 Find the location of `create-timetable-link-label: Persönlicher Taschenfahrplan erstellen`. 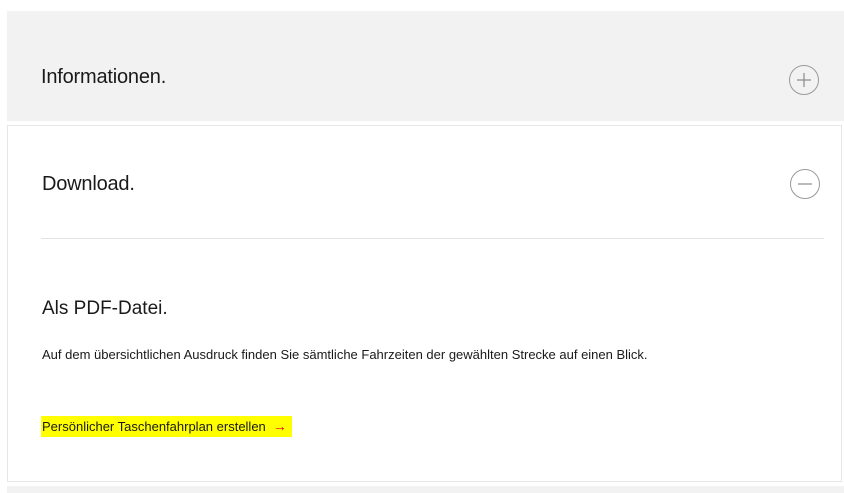

create-timetable-link-label: Persönlicher Taschenfahrplan erstellen is located at coordinates (154, 426).